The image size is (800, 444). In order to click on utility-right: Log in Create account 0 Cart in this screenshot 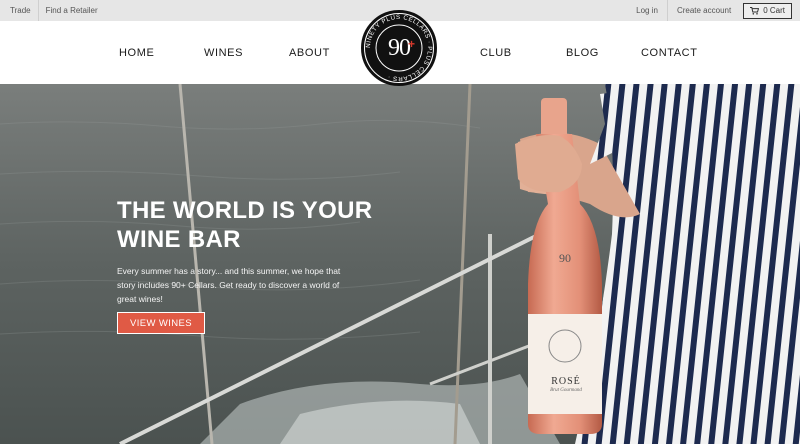, I will do `click(709, 10)`.